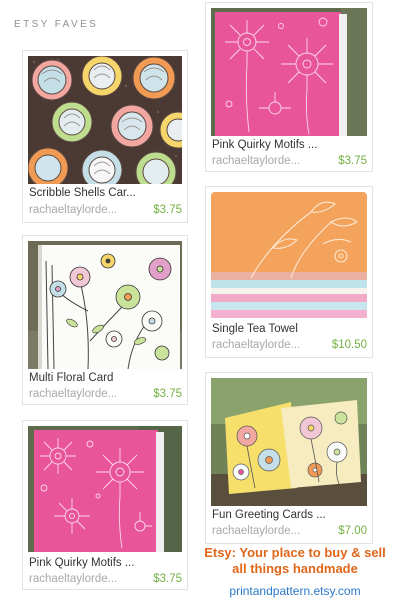 This screenshot has height=600, width=400. What do you see at coordinates (56, 24) in the screenshot?
I see `section-heading: ETSY FAVES` at bounding box center [56, 24].